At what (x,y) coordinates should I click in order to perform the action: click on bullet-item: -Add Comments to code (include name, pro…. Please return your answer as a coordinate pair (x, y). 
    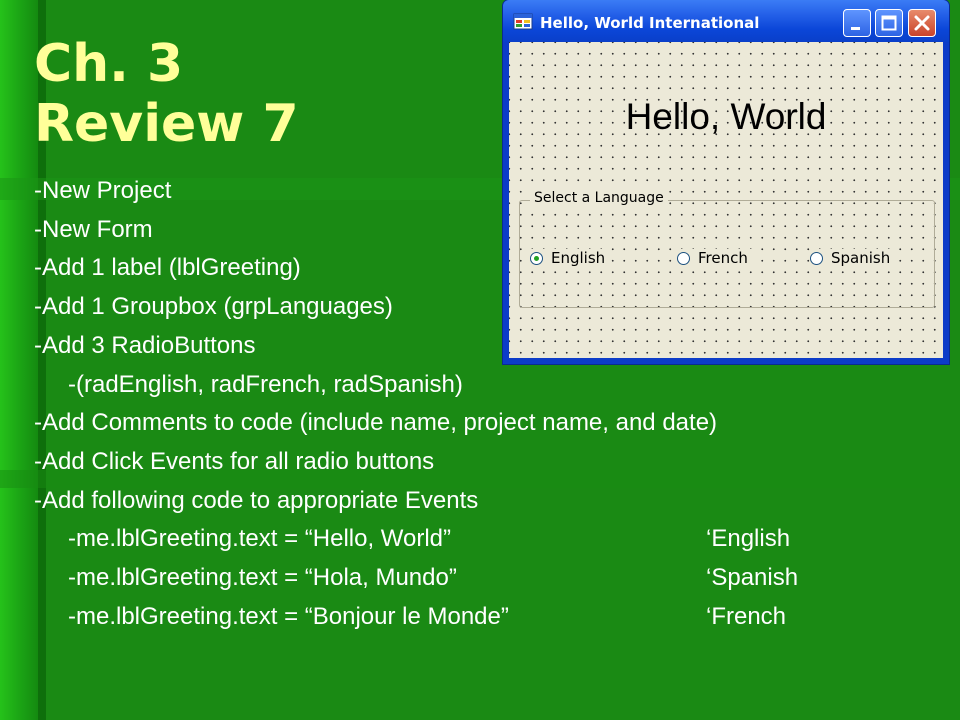
    Looking at the image, I should click on (376, 423).